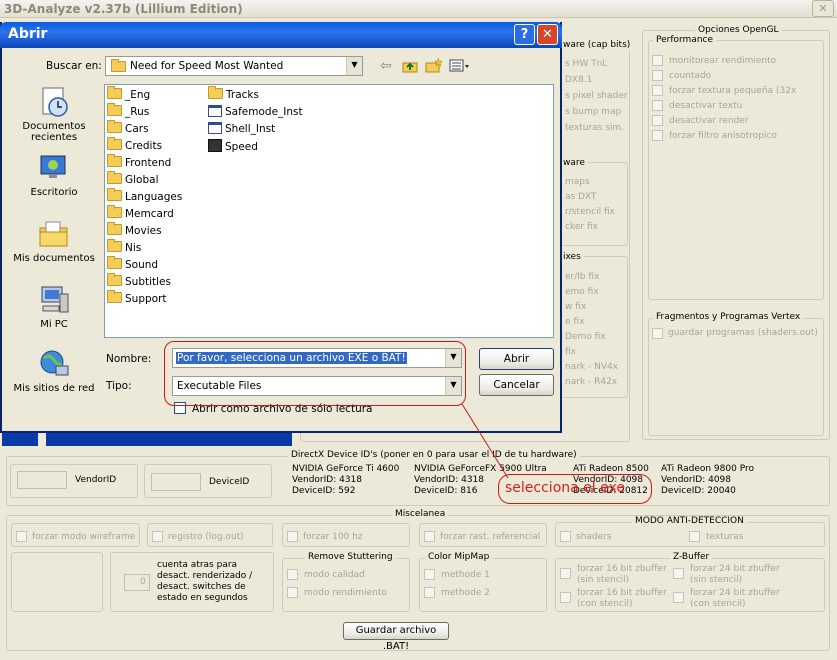 The height and width of the screenshot is (660, 837). I want to click on annotation-arrow, so click(485, 441).